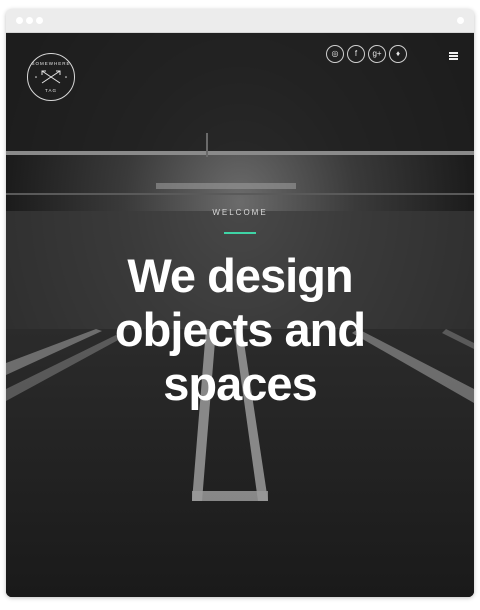 The image size is (480, 610). I want to click on headline-line: We design, so click(240, 275).